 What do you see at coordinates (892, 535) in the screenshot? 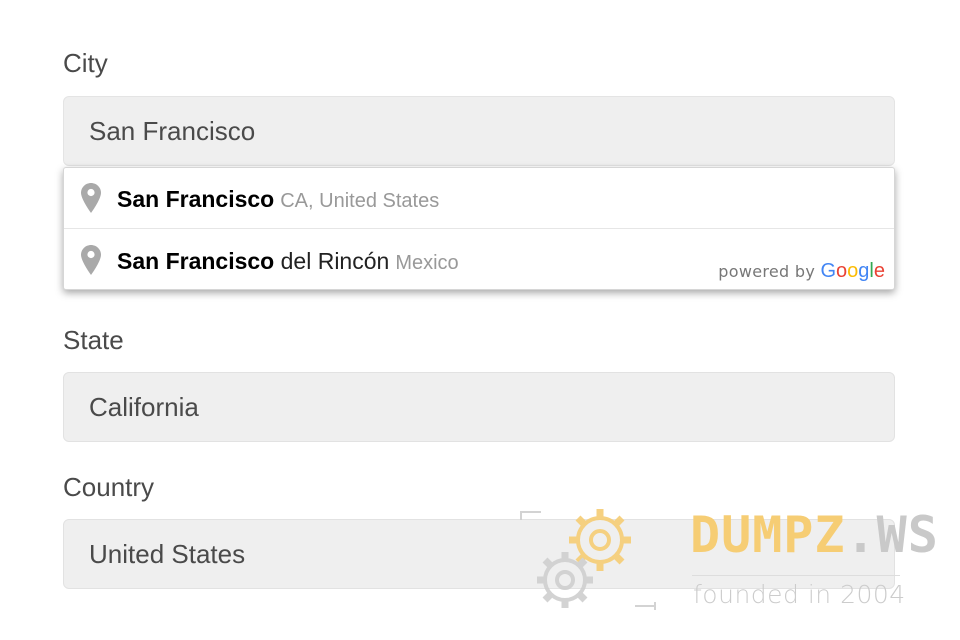
I see `watermark-brand-domain: .WS` at bounding box center [892, 535].